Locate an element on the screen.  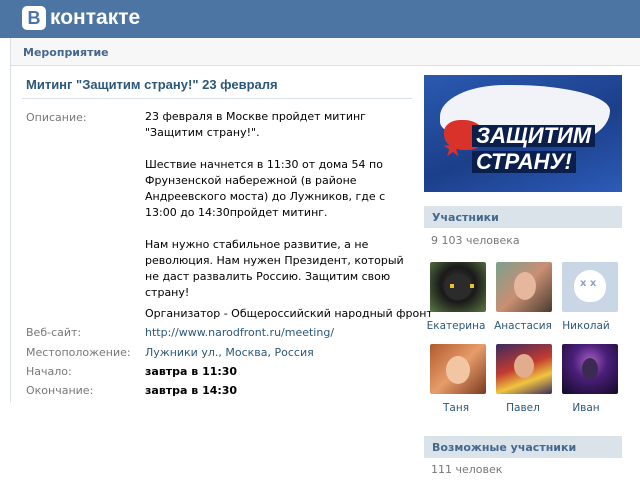
possible-members-header: Возможные участники is located at coordinates (523, 447).